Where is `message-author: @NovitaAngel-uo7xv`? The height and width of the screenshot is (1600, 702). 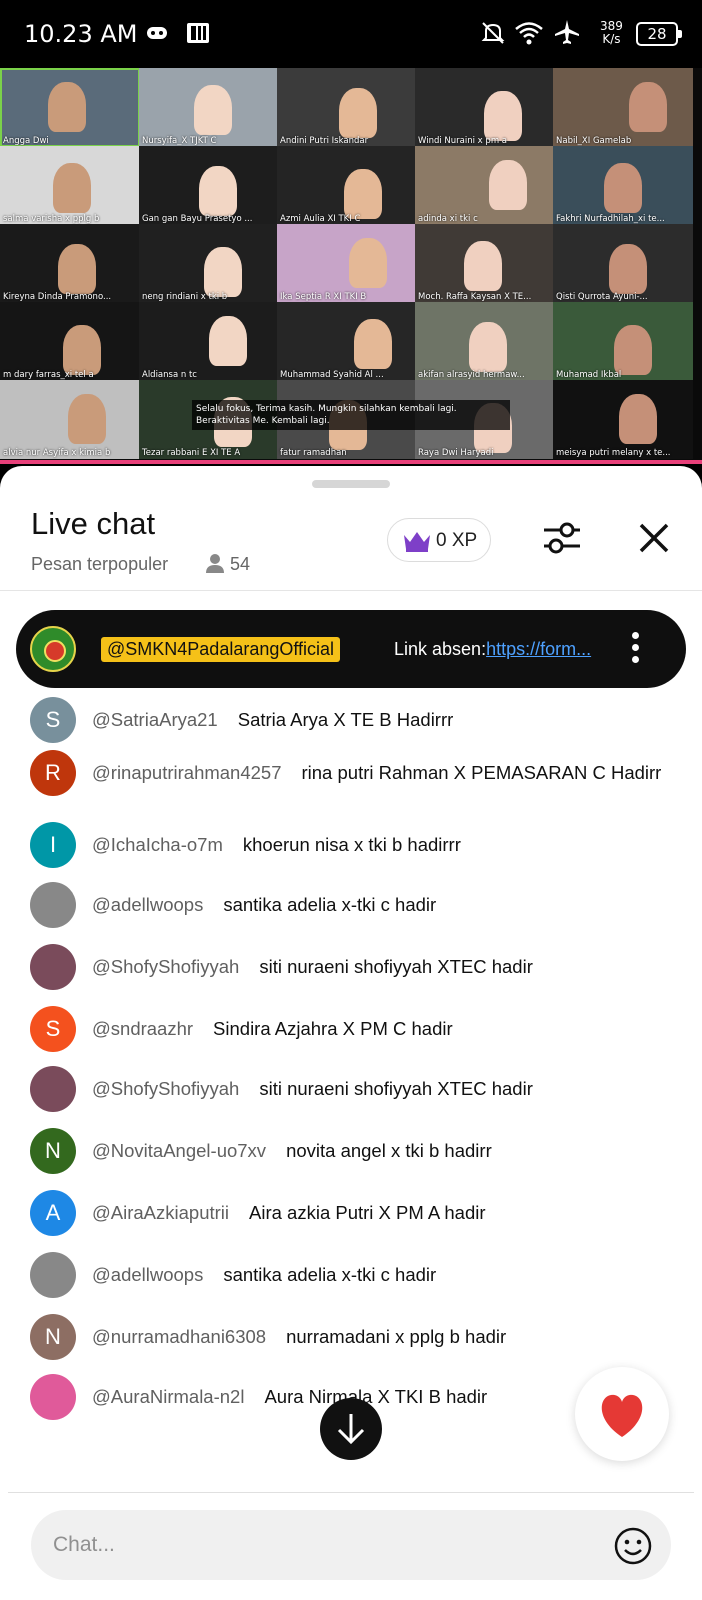
message-author: @NovitaAngel-uo7xv is located at coordinates (179, 1150).